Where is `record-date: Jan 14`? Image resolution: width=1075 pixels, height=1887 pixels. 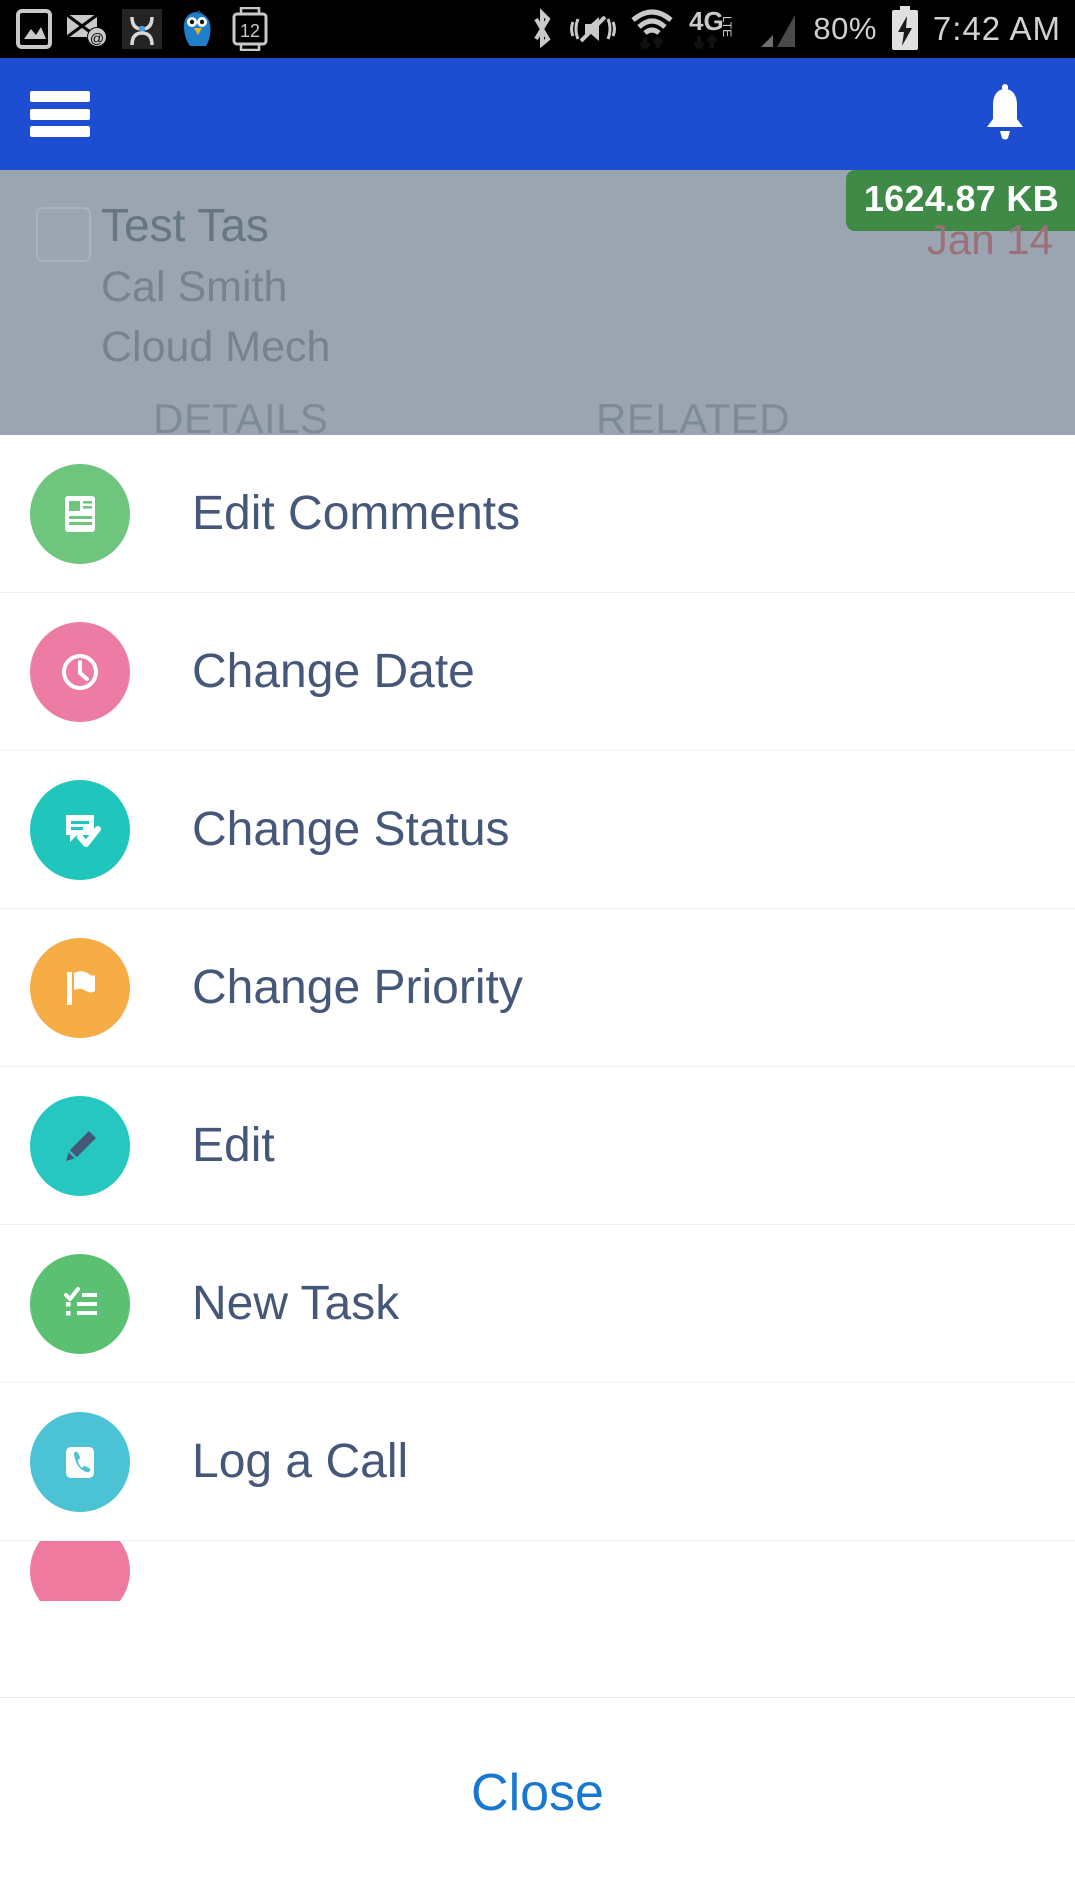 record-date: Jan 14 is located at coordinates (989, 239).